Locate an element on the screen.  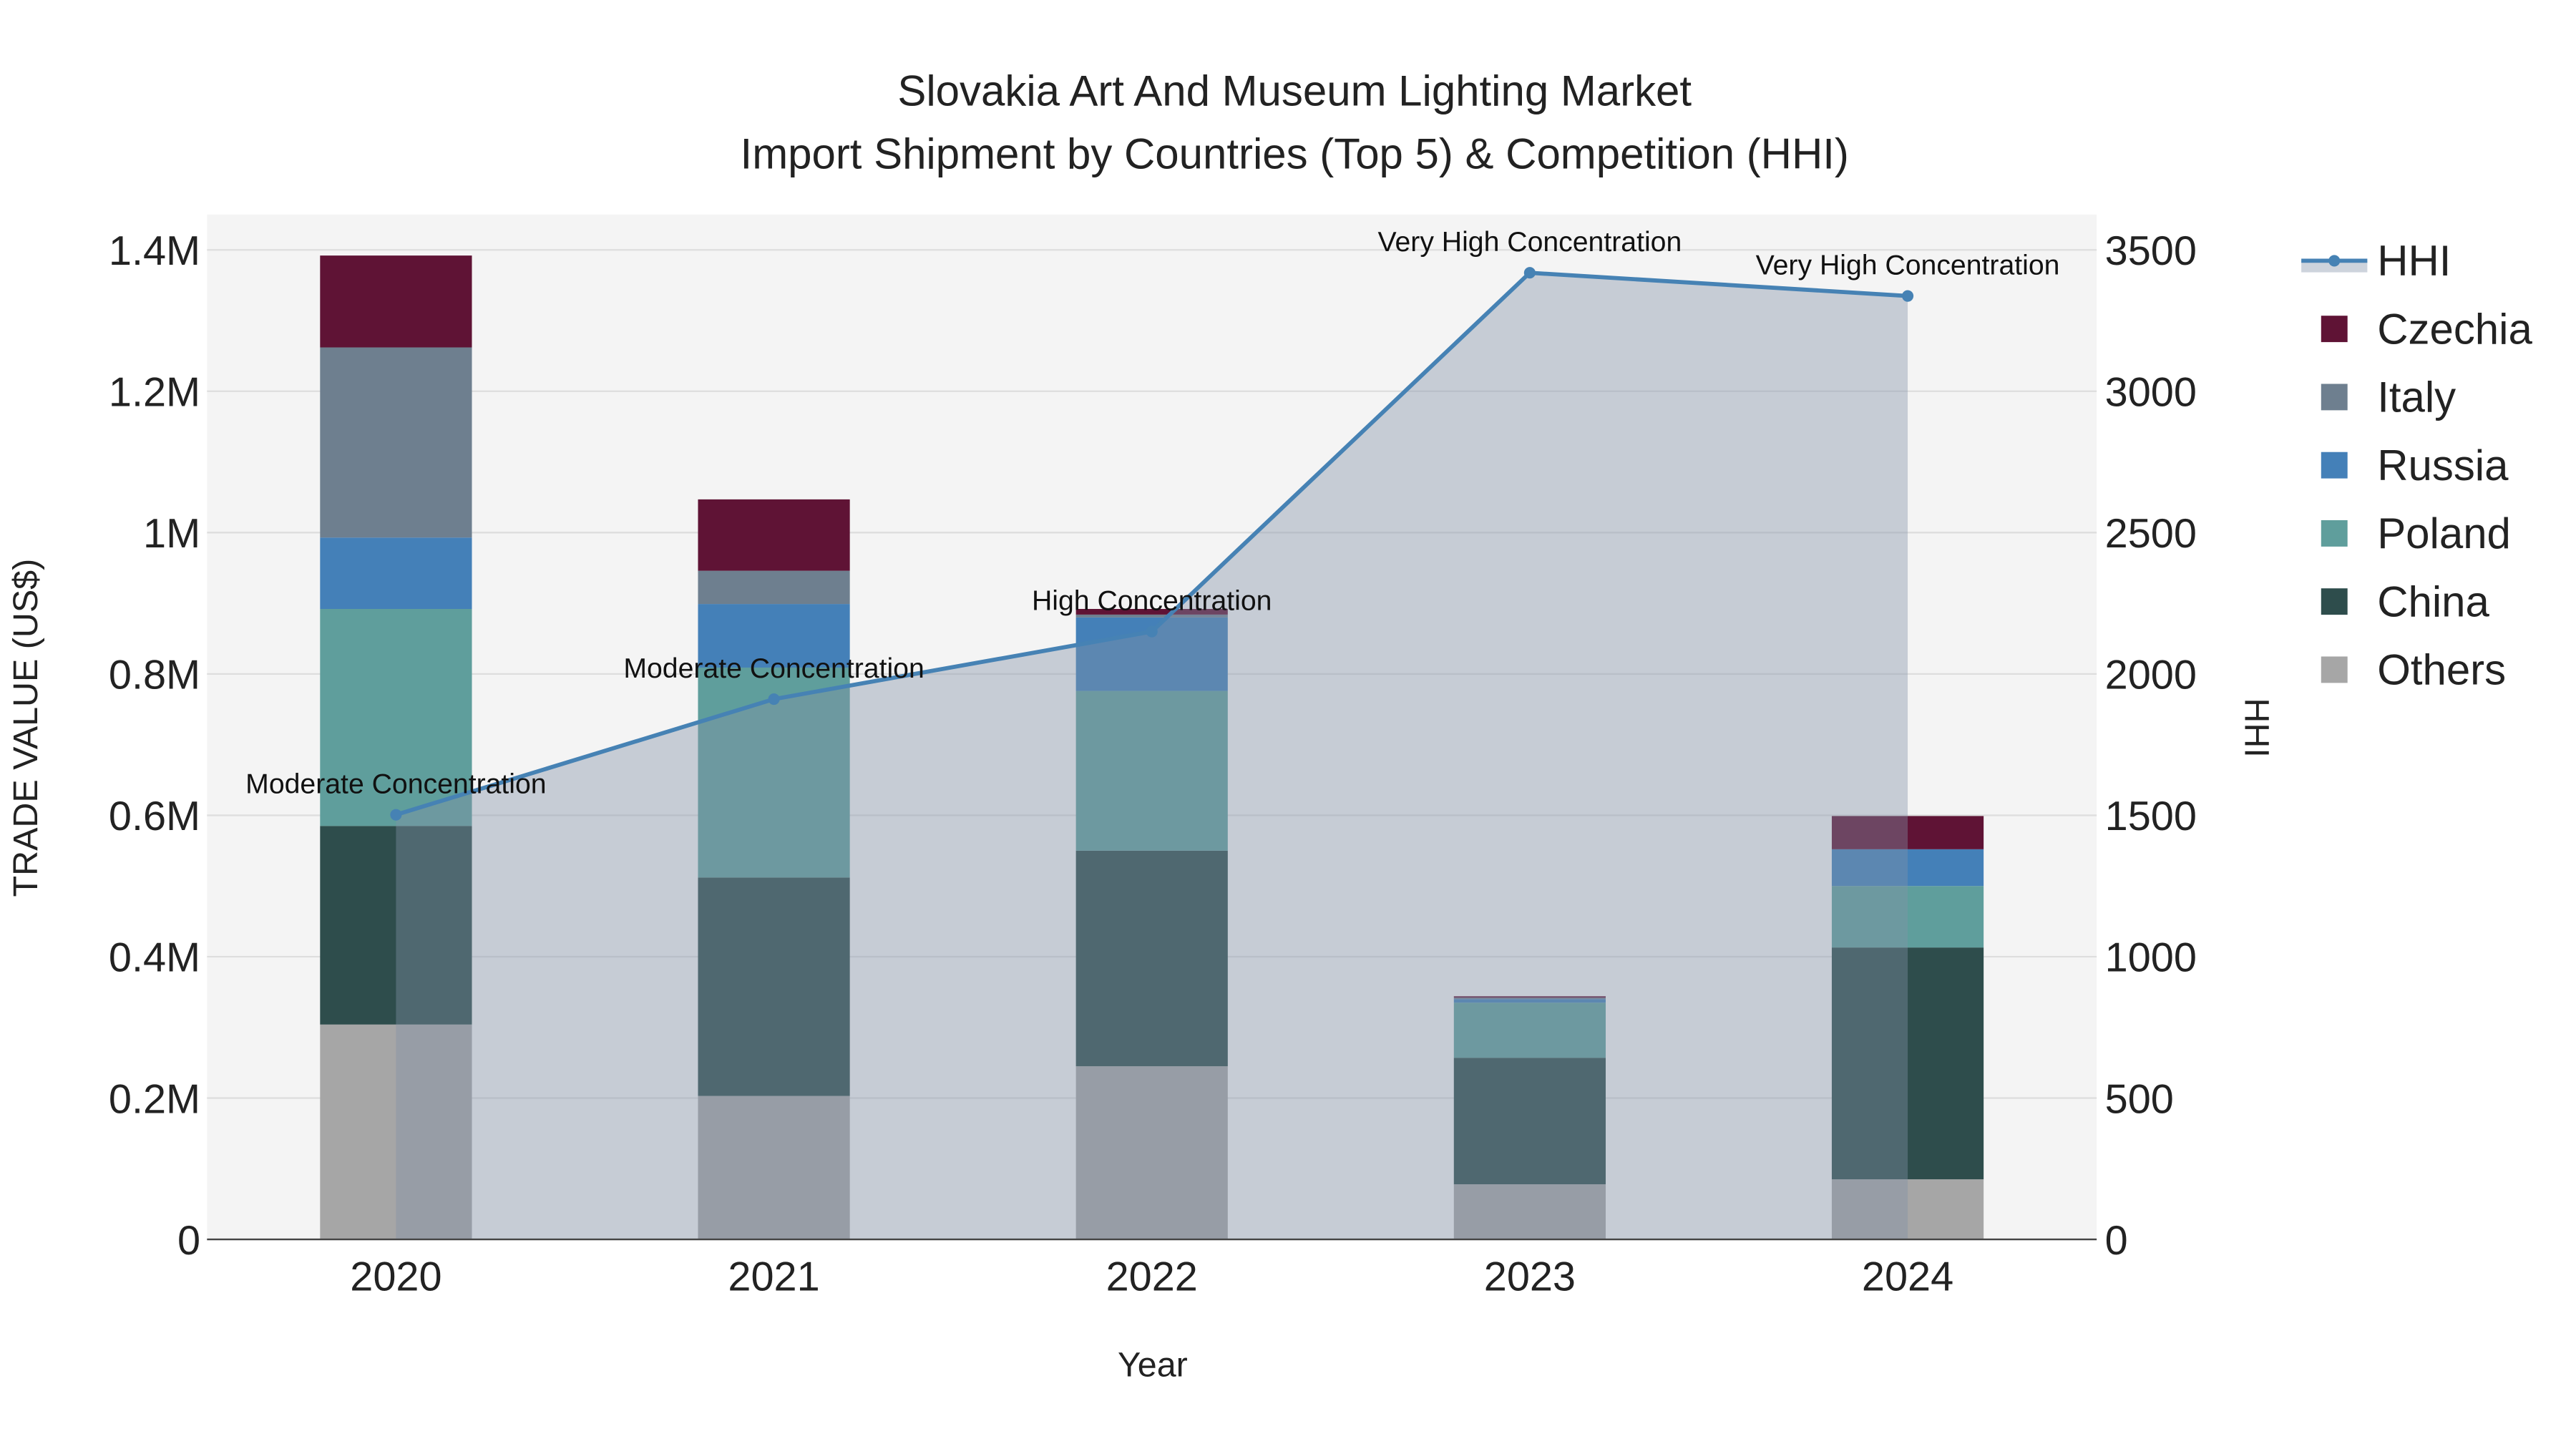
bar-czechia-2020 is located at coordinates (396, 301).